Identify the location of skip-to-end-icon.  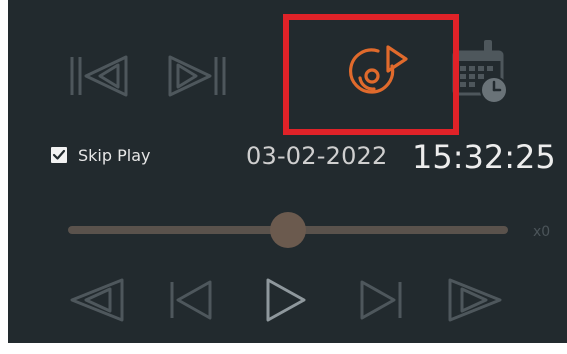
(197, 76).